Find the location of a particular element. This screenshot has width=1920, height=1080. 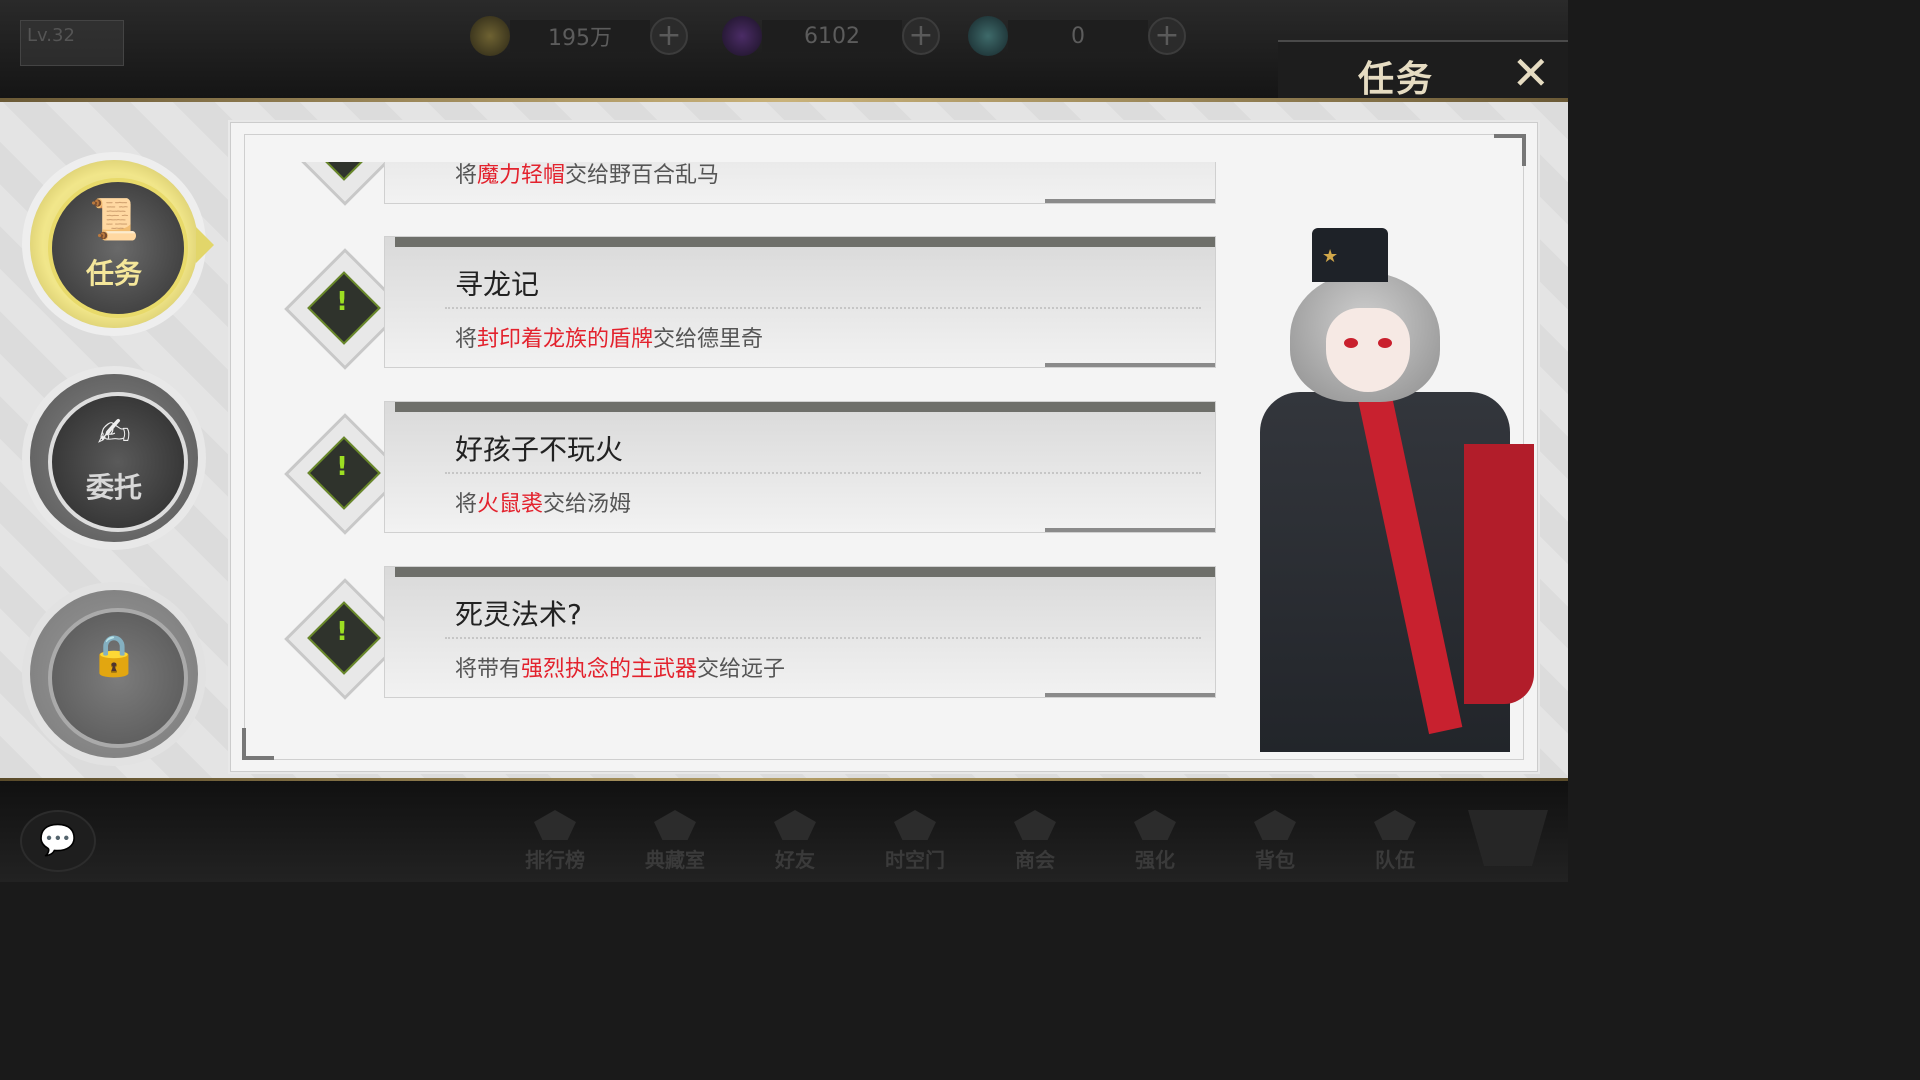

nav-backpack: 背包 is located at coordinates (1275, 843).